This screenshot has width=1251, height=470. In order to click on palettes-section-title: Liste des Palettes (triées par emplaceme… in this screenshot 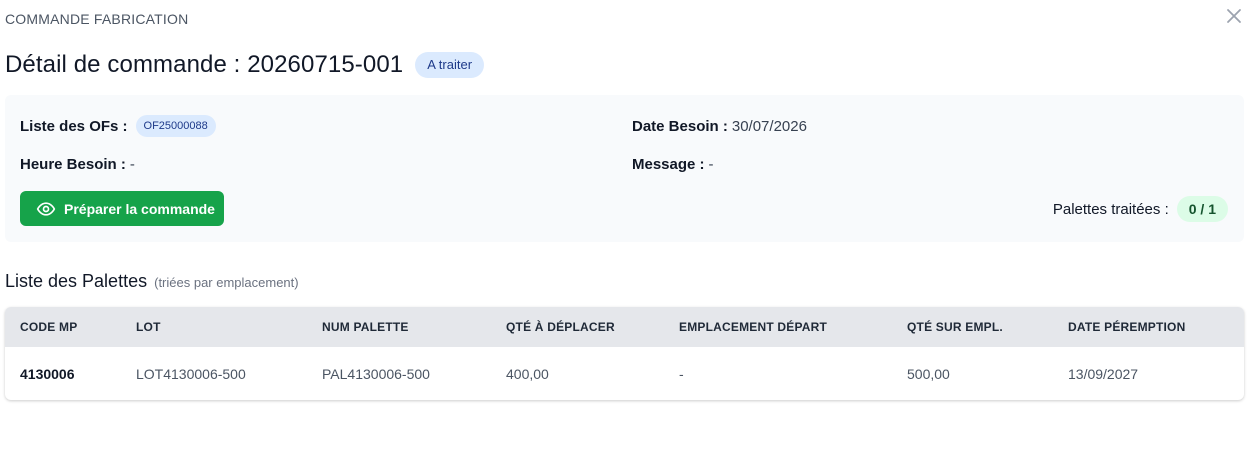, I will do `click(152, 281)`.